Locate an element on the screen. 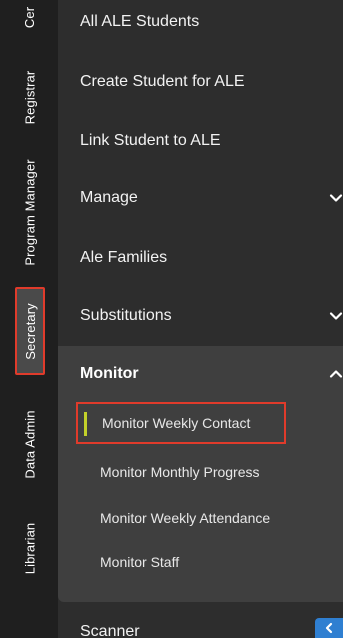 This screenshot has height=638, width=343. rail-tab-label: Data Admin is located at coordinates (30, 444).